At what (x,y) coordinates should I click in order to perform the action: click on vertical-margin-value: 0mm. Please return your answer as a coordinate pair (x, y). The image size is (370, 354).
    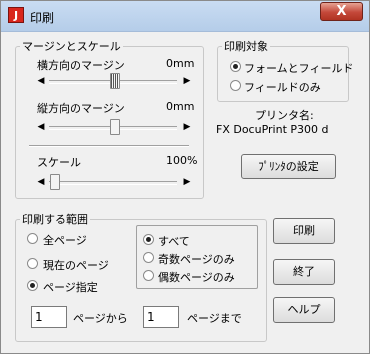
    Looking at the image, I should click on (180, 106).